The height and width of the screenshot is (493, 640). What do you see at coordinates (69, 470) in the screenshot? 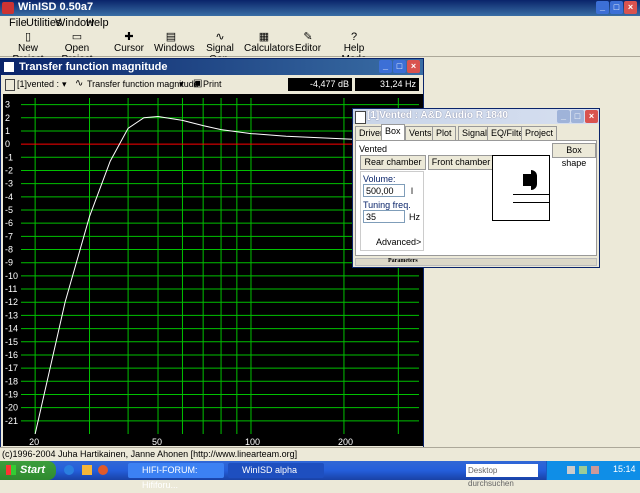
I see `ie-icon` at bounding box center [69, 470].